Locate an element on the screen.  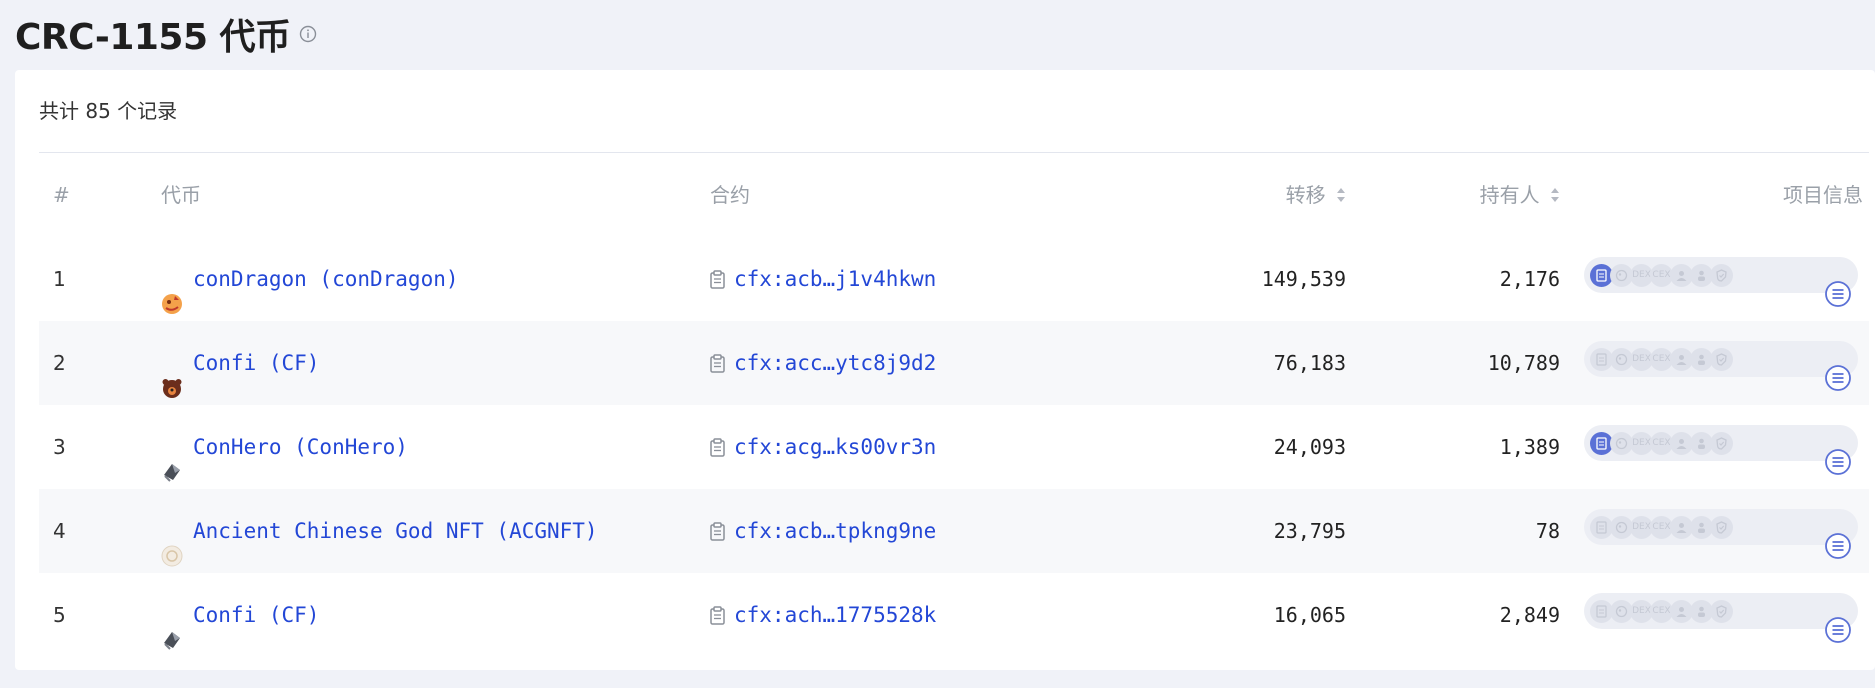
transfers-value: 24,093 is located at coordinates (1309, 447).